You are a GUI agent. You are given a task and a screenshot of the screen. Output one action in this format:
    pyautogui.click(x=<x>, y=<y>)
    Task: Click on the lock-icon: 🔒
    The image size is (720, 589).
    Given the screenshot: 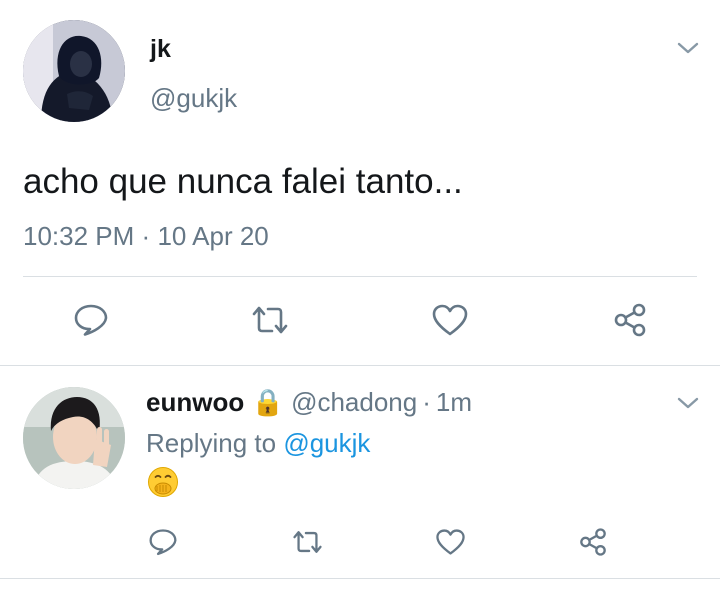 What is the action you would take?
    pyautogui.click(x=267, y=402)
    